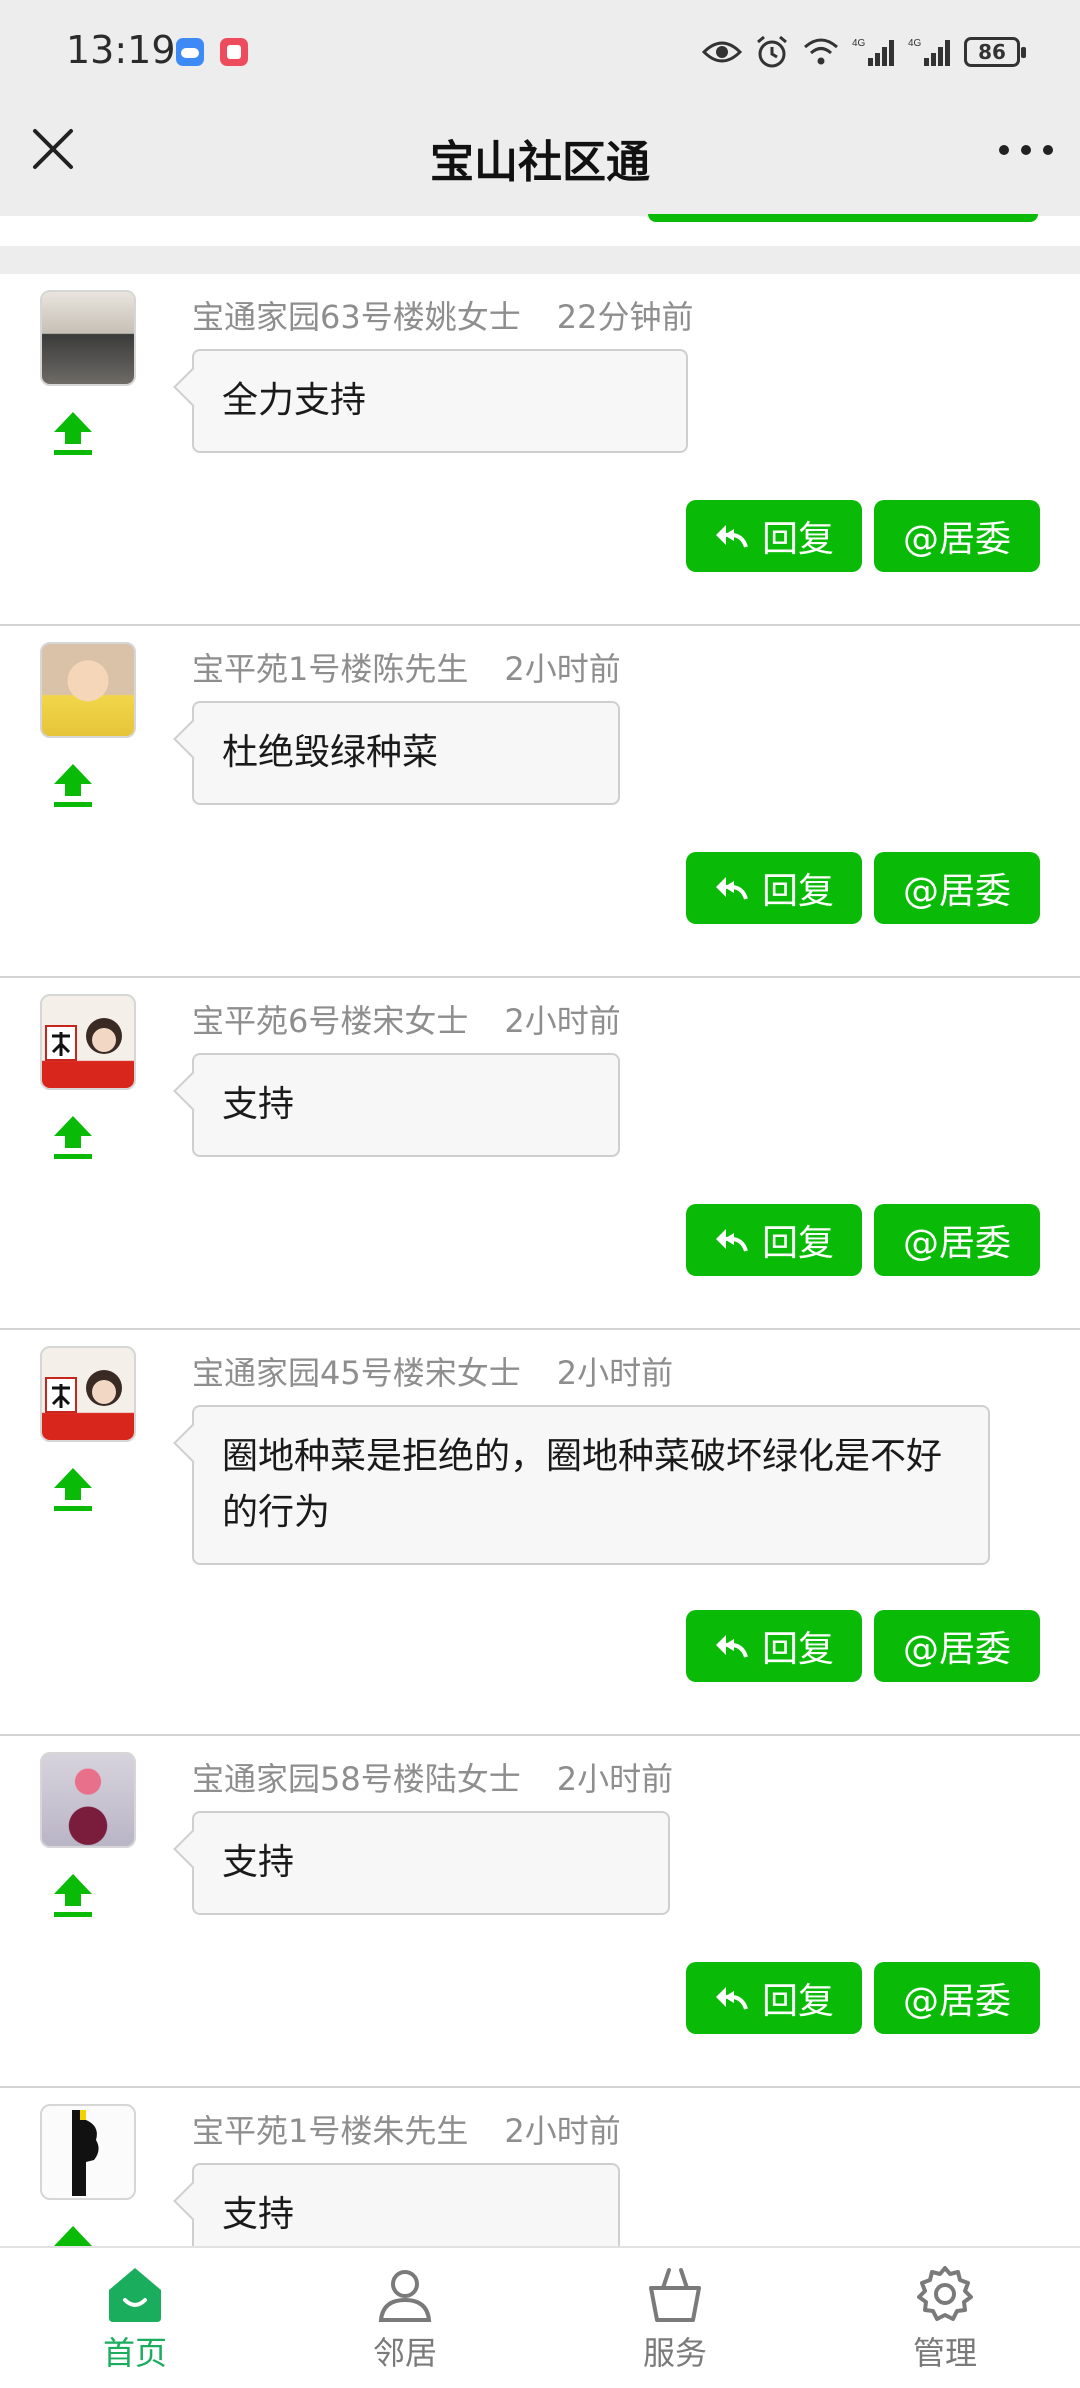 Image resolution: width=1080 pixels, height=2388 pixels. What do you see at coordinates (540, 162) in the screenshot?
I see `page-title: 宝山社区通` at bounding box center [540, 162].